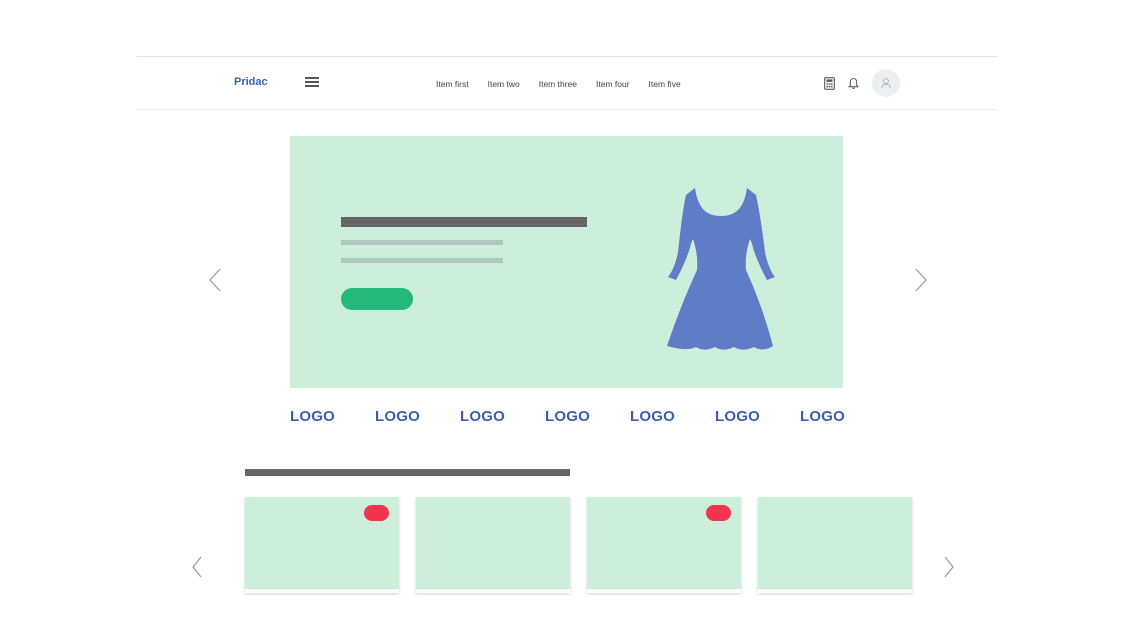 This screenshot has width=1134, height=641. Describe the element at coordinates (829, 86) in the screenshot. I see `calculator-icon` at that location.